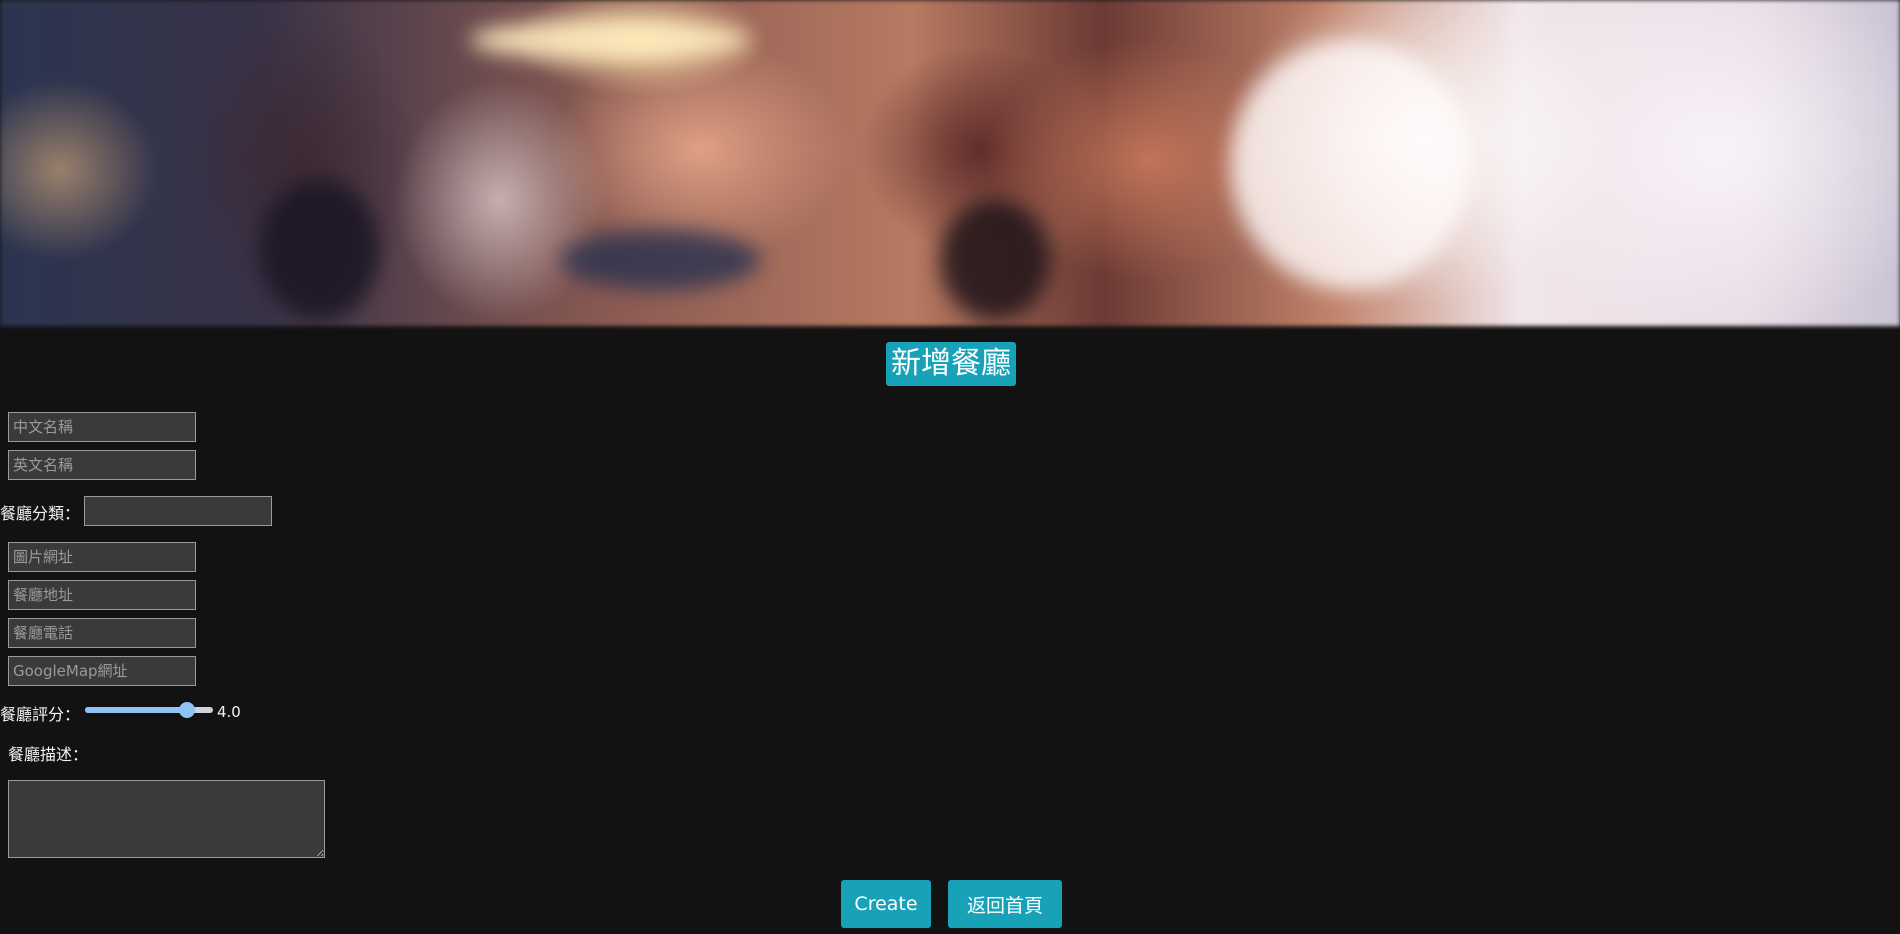 The width and height of the screenshot is (1900, 934). I want to click on name-en-input, so click(102, 465).